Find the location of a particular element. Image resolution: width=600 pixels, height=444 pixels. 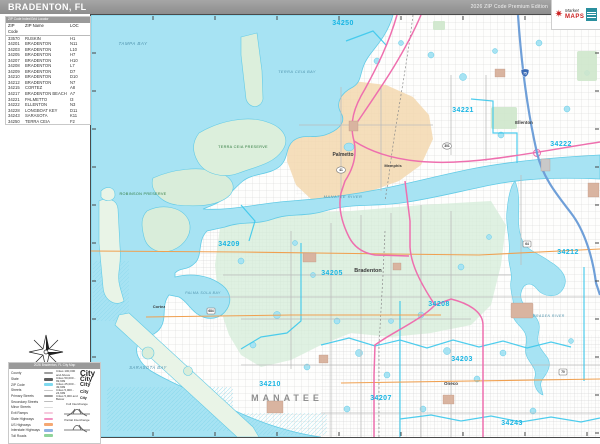

logo-star-icon: ✷ is located at coordinates (559, 14).